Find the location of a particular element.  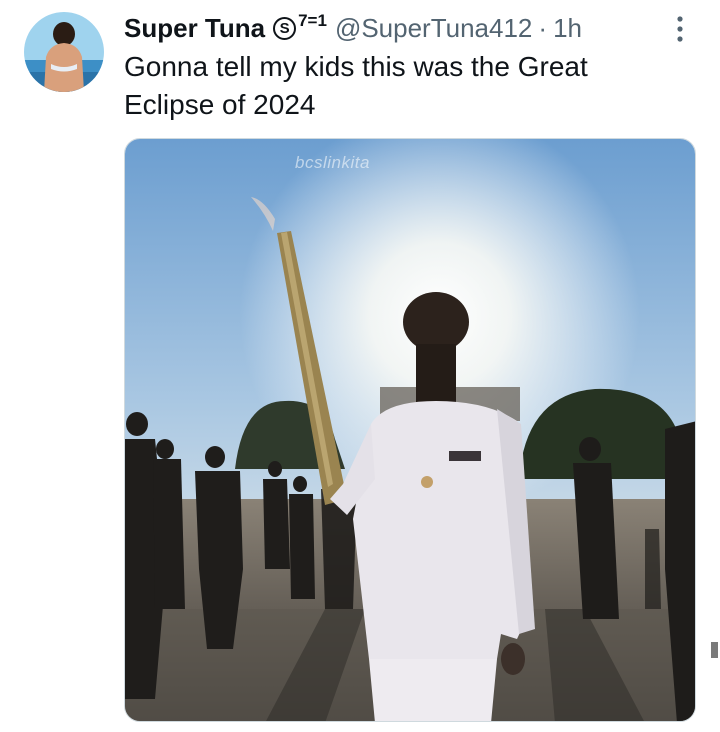

avatar-photo is located at coordinates (64, 52).